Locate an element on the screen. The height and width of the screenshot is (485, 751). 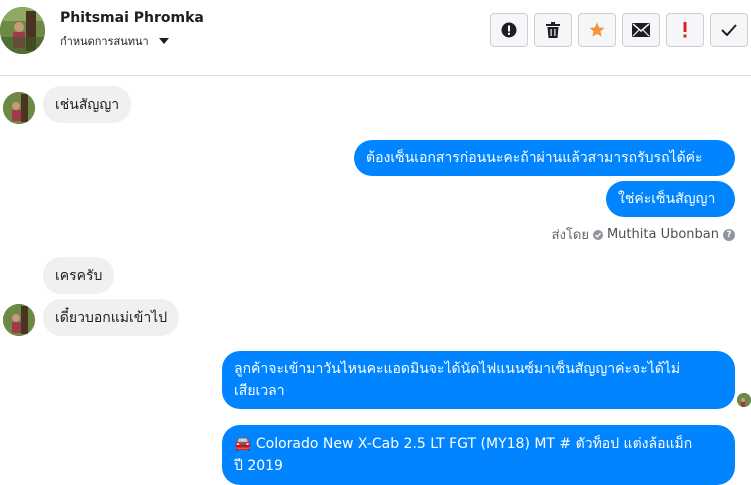
sent-by-label: ส่งโดย is located at coordinates (570, 235).